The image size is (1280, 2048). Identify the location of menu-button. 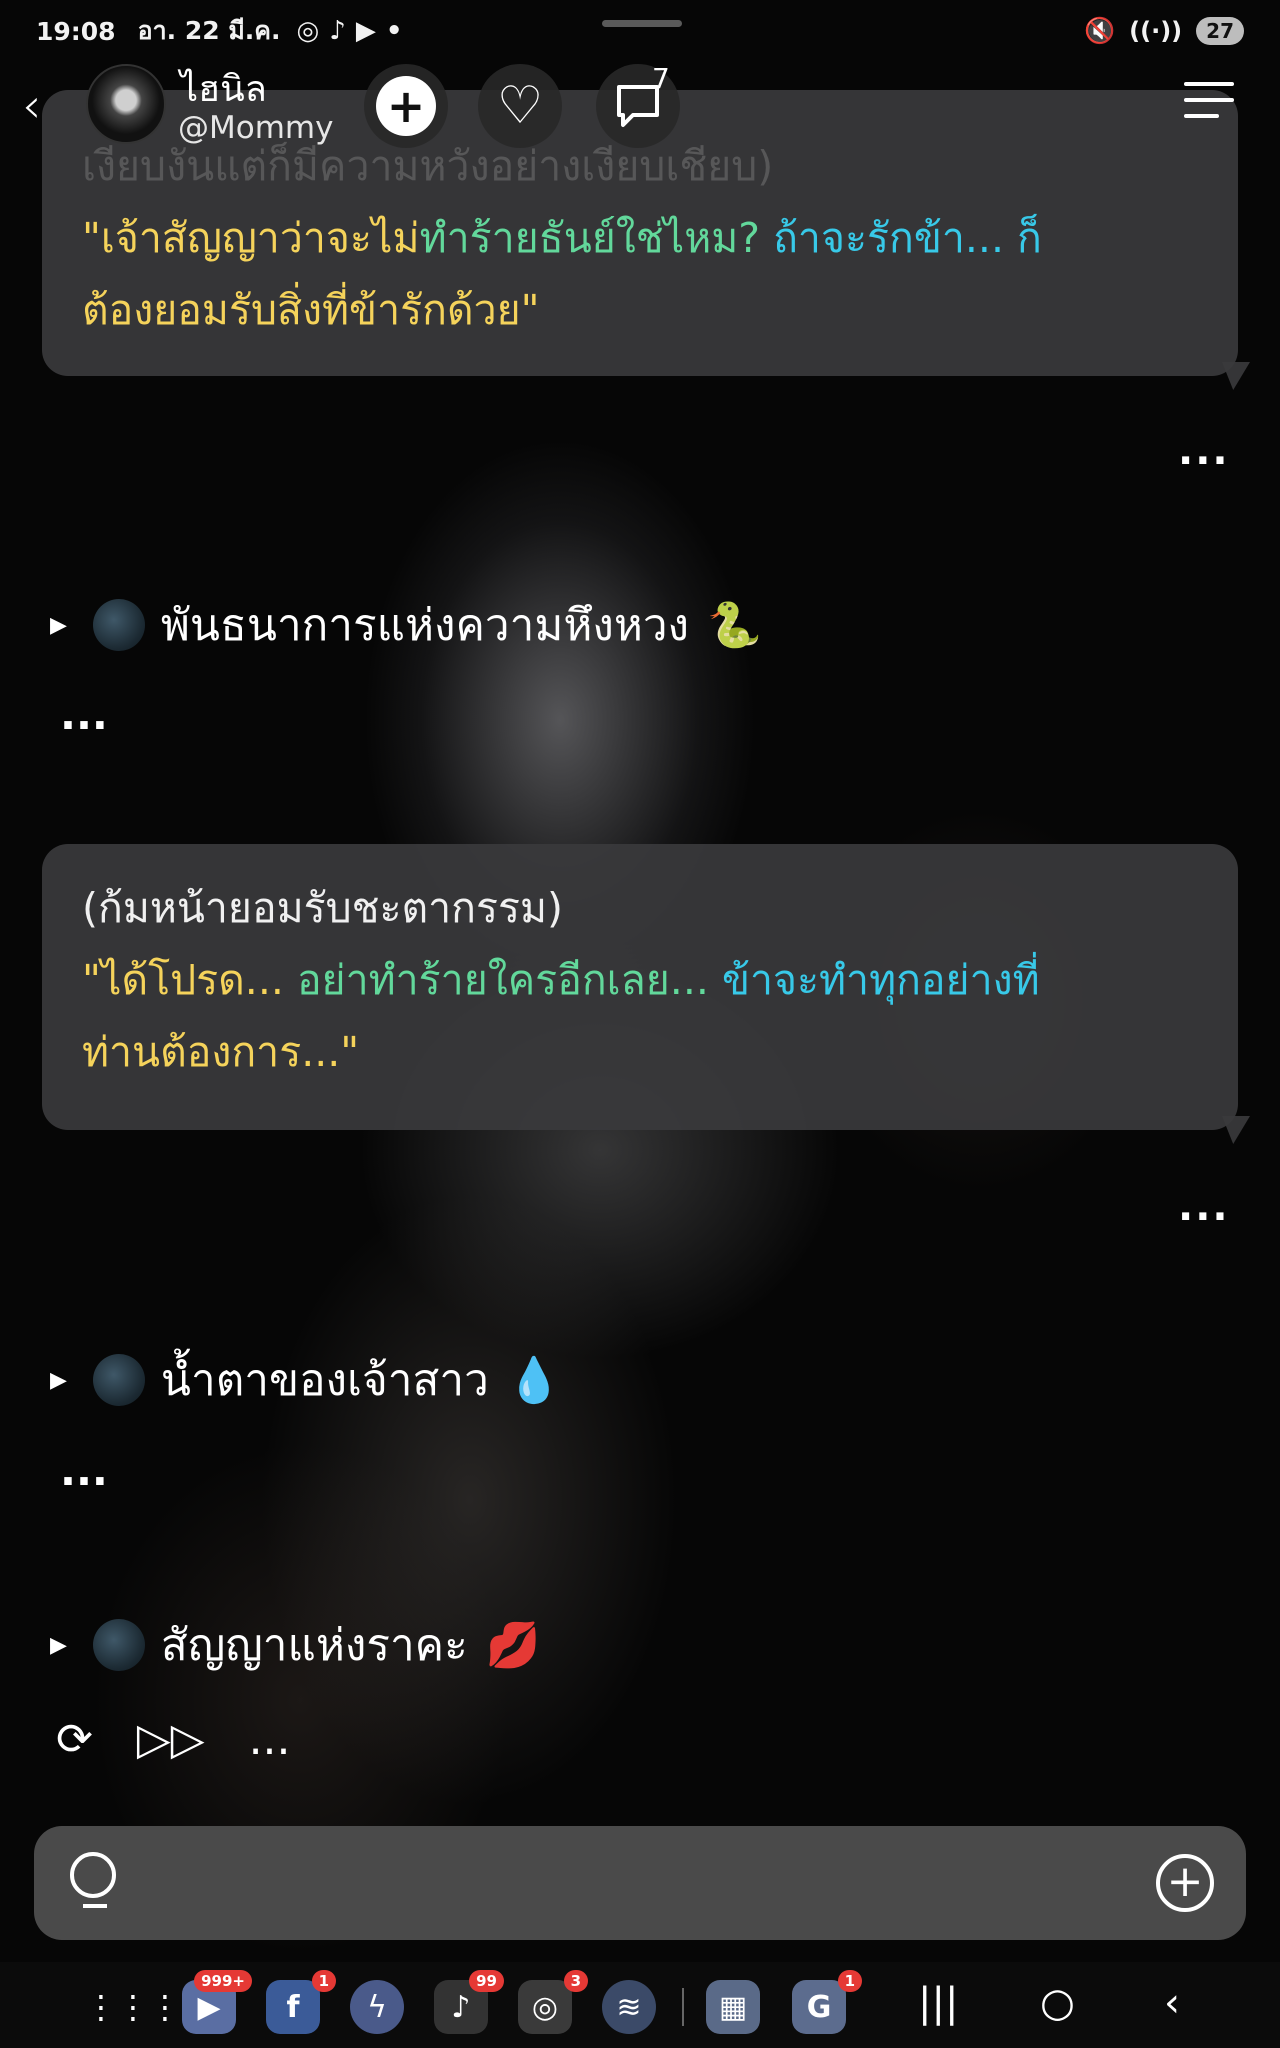
(1209, 106).